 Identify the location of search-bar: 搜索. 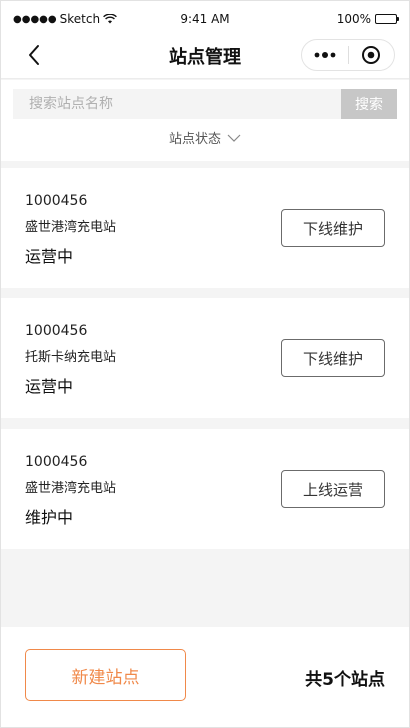
(205, 104).